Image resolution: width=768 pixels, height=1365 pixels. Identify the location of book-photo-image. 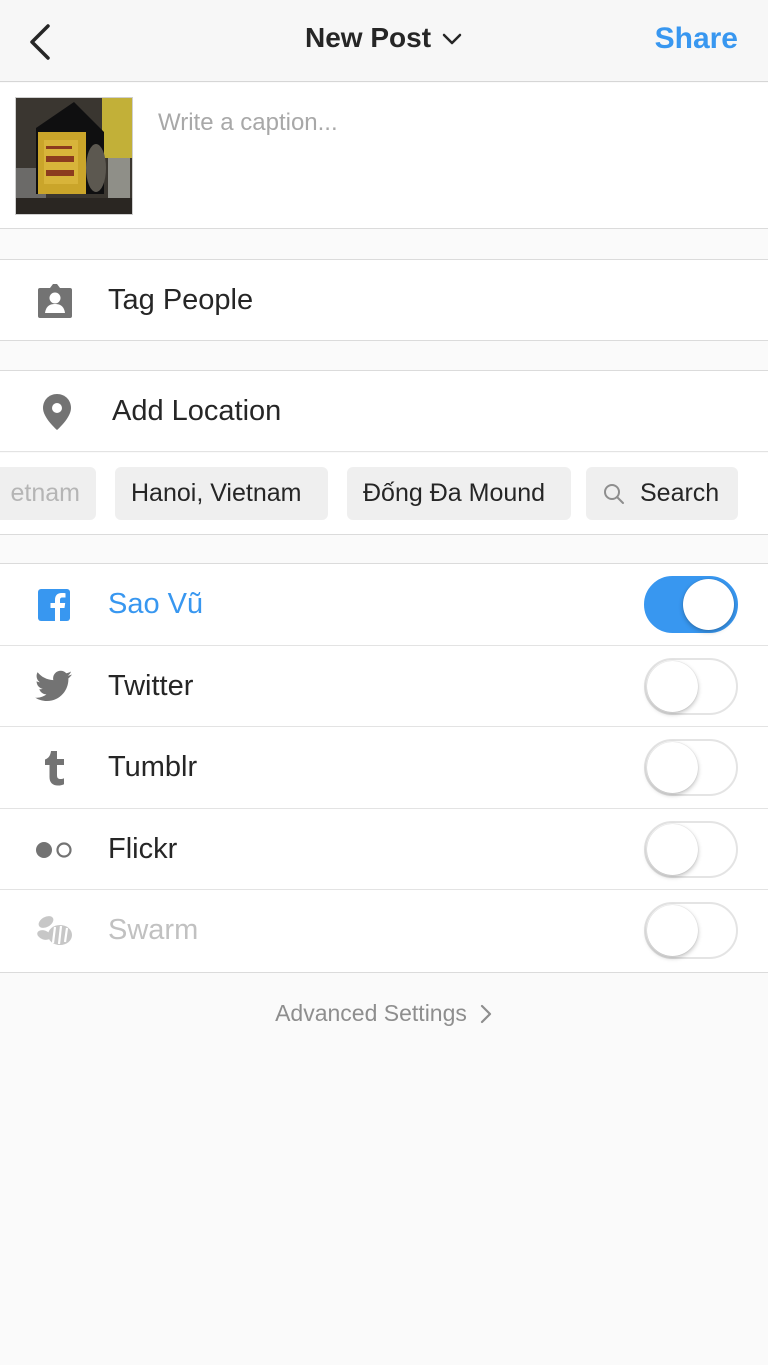
(74, 156).